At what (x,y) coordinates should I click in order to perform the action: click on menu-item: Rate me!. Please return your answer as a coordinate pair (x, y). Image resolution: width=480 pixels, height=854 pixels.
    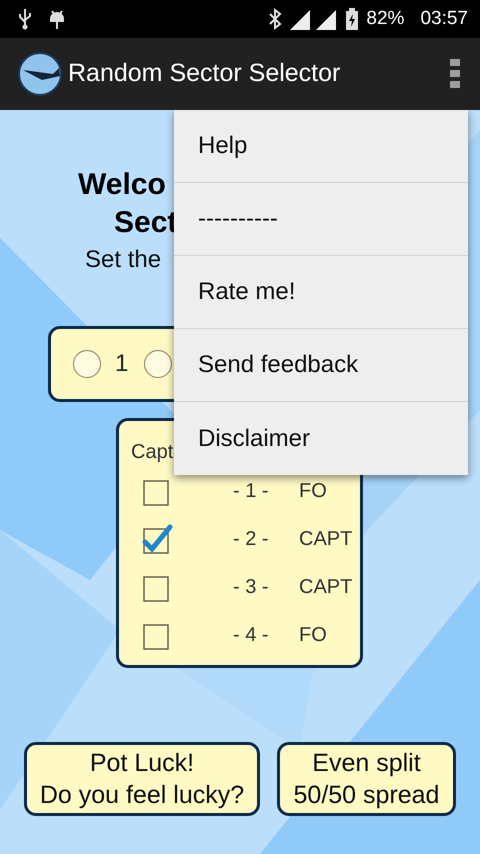
    Looking at the image, I should click on (321, 292).